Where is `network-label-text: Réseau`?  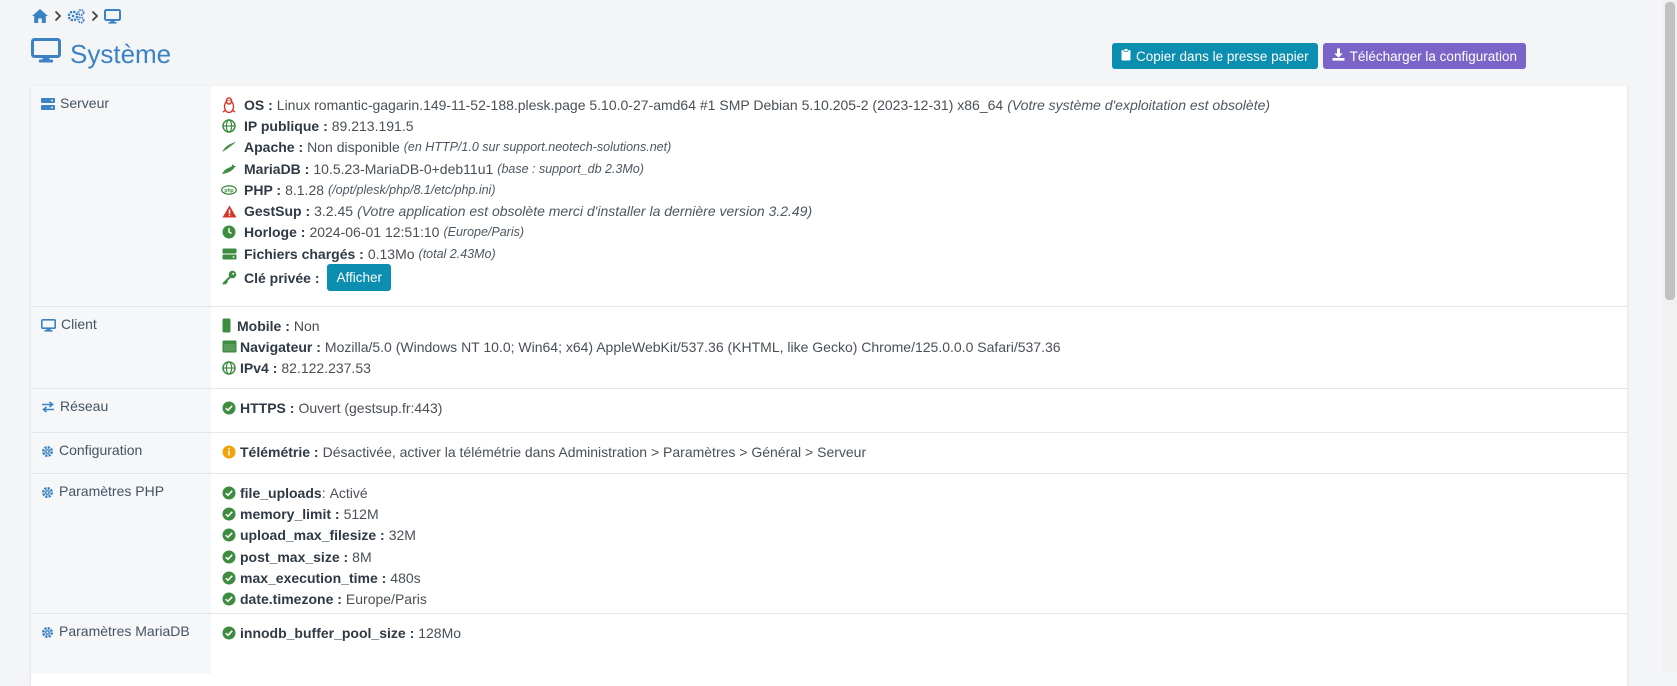
network-label-text: Réseau is located at coordinates (84, 406).